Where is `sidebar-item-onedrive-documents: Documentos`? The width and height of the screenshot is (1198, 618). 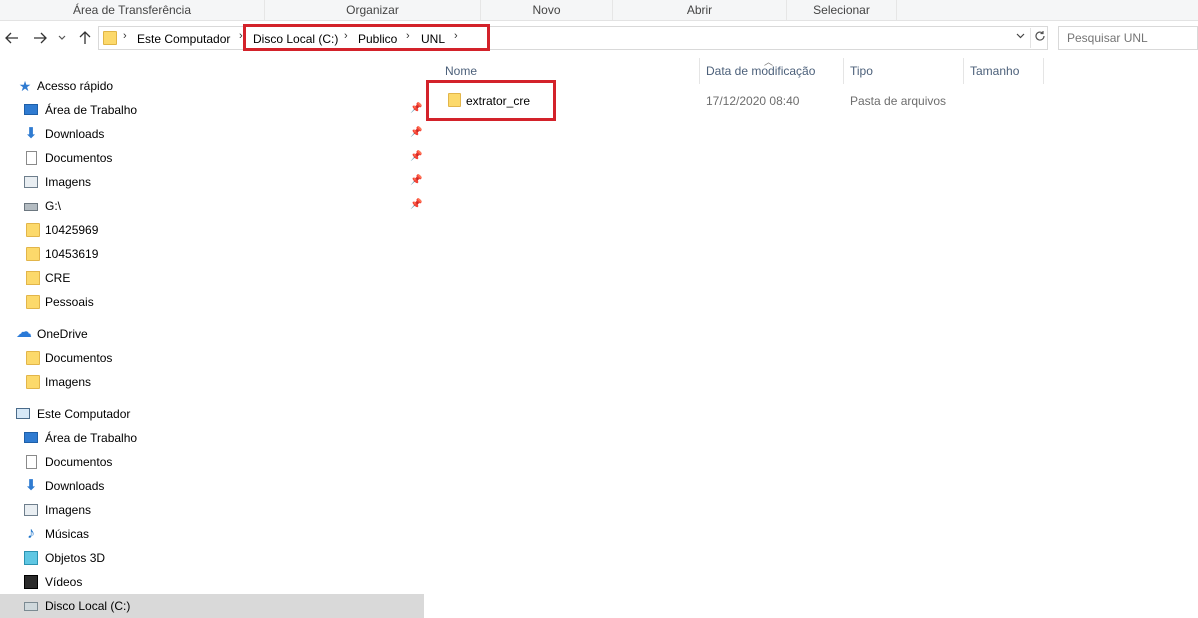
sidebar-item-onedrive-documents: Documentos is located at coordinates (212, 358).